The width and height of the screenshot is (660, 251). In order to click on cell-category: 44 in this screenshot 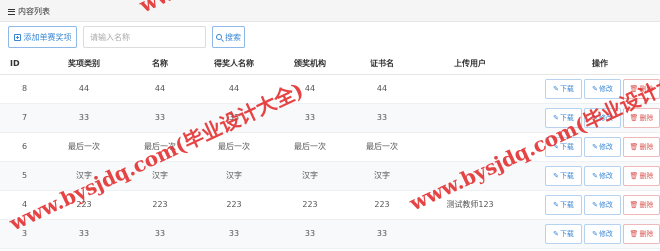, I will do `click(84, 89)`.